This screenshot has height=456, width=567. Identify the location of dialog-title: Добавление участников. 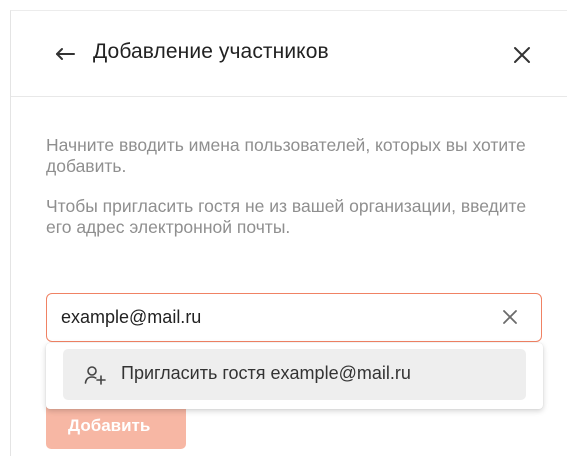
(211, 51).